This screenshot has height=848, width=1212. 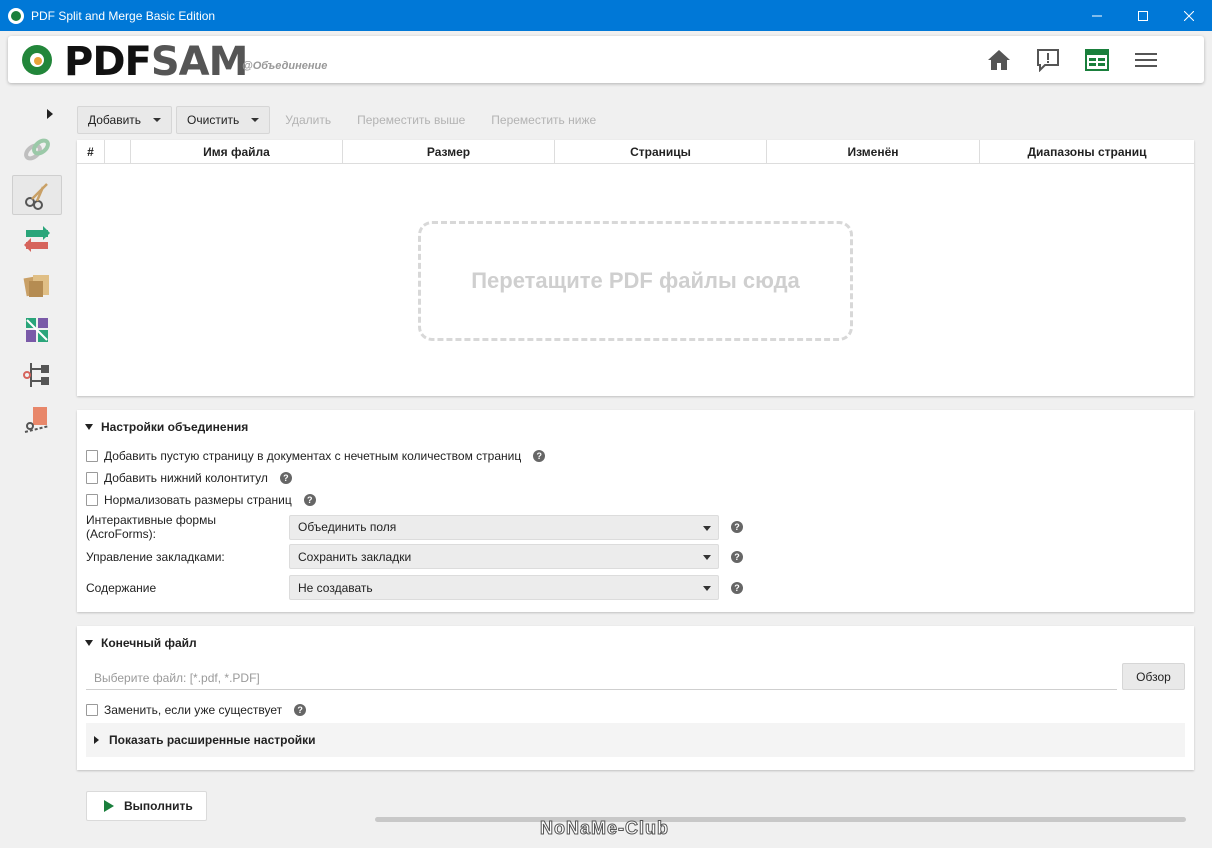 I want to click on home-button, so click(x=999, y=60).